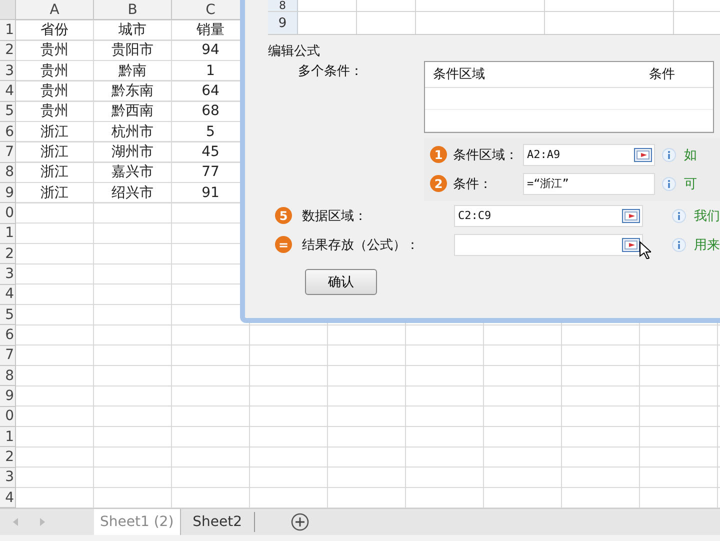  What do you see at coordinates (133, 193) in the screenshot?
I see `table-cell: 绍兴市` at bounding box center [133, 193].